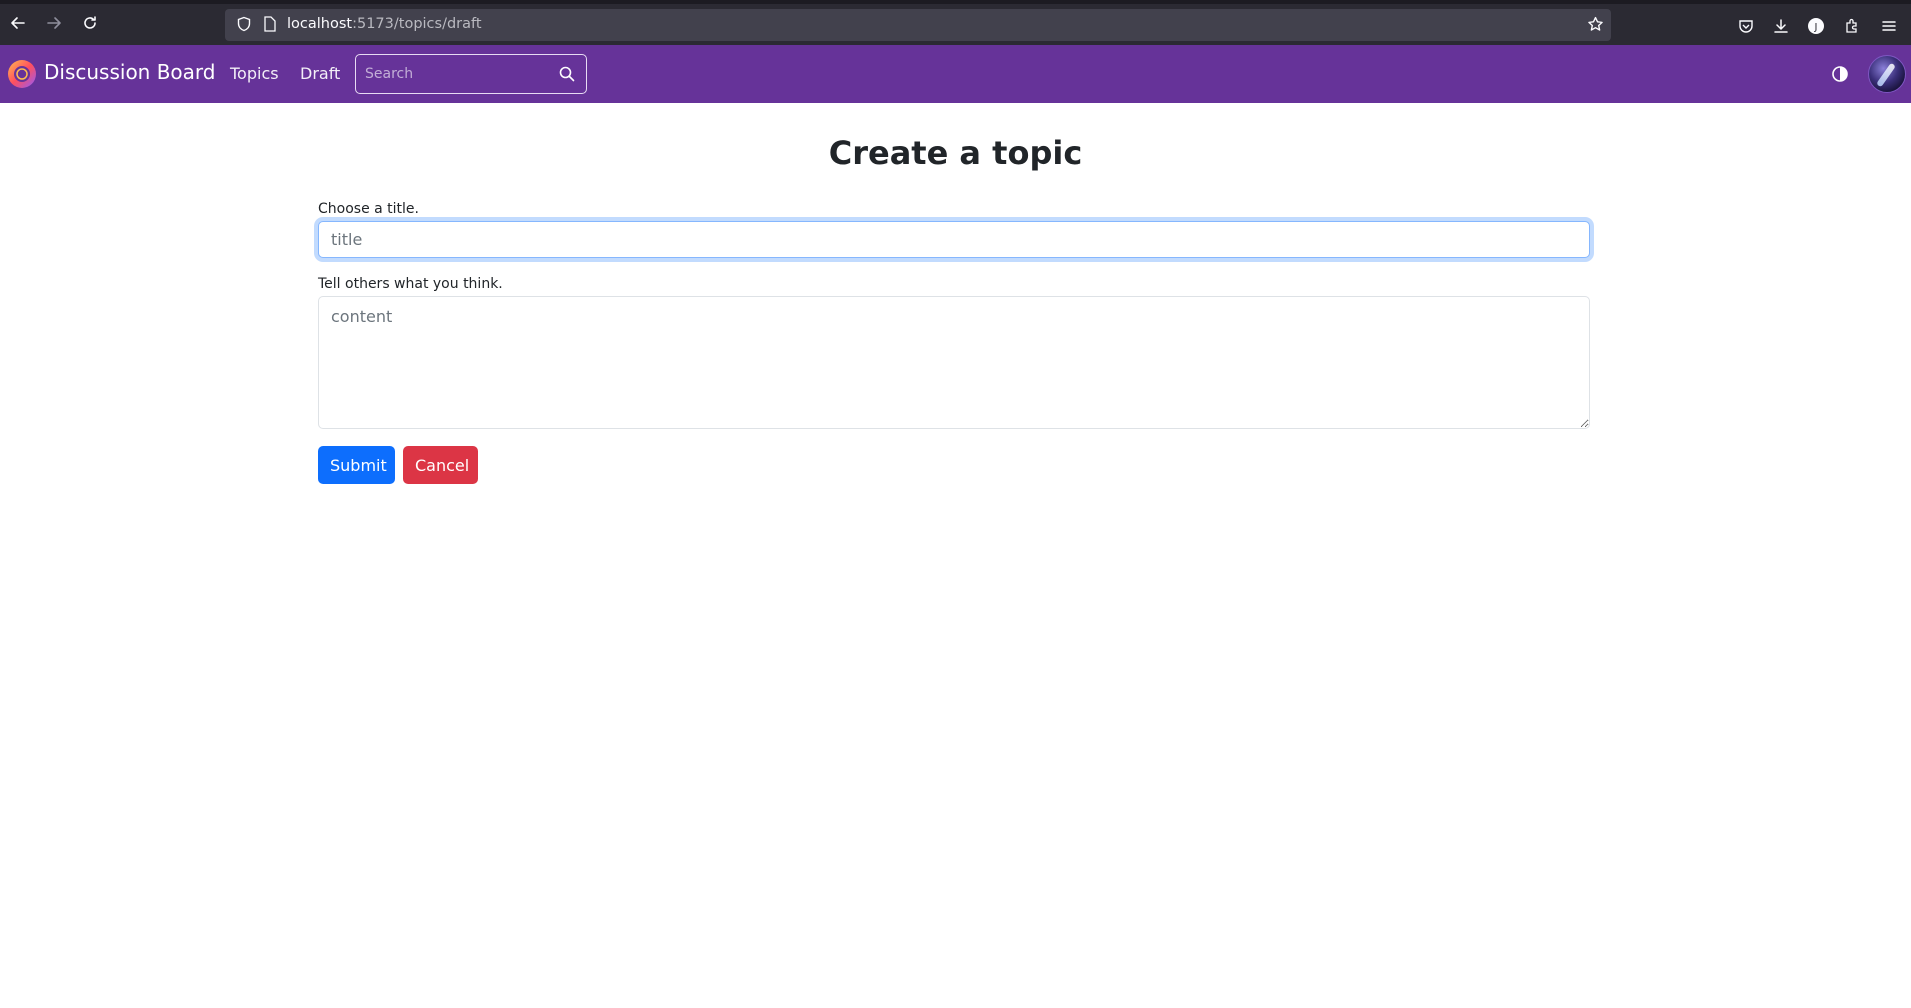 The height and width of the screenshot is (1008, 1911). What do you see at coordinates (244, 26) in the screenshot?
I see `shield-icon` at bounding box center [244, 26].